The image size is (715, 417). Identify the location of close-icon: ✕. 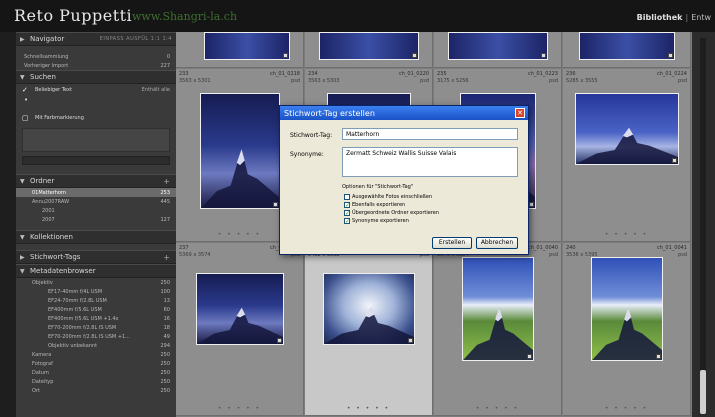
(520, 113).